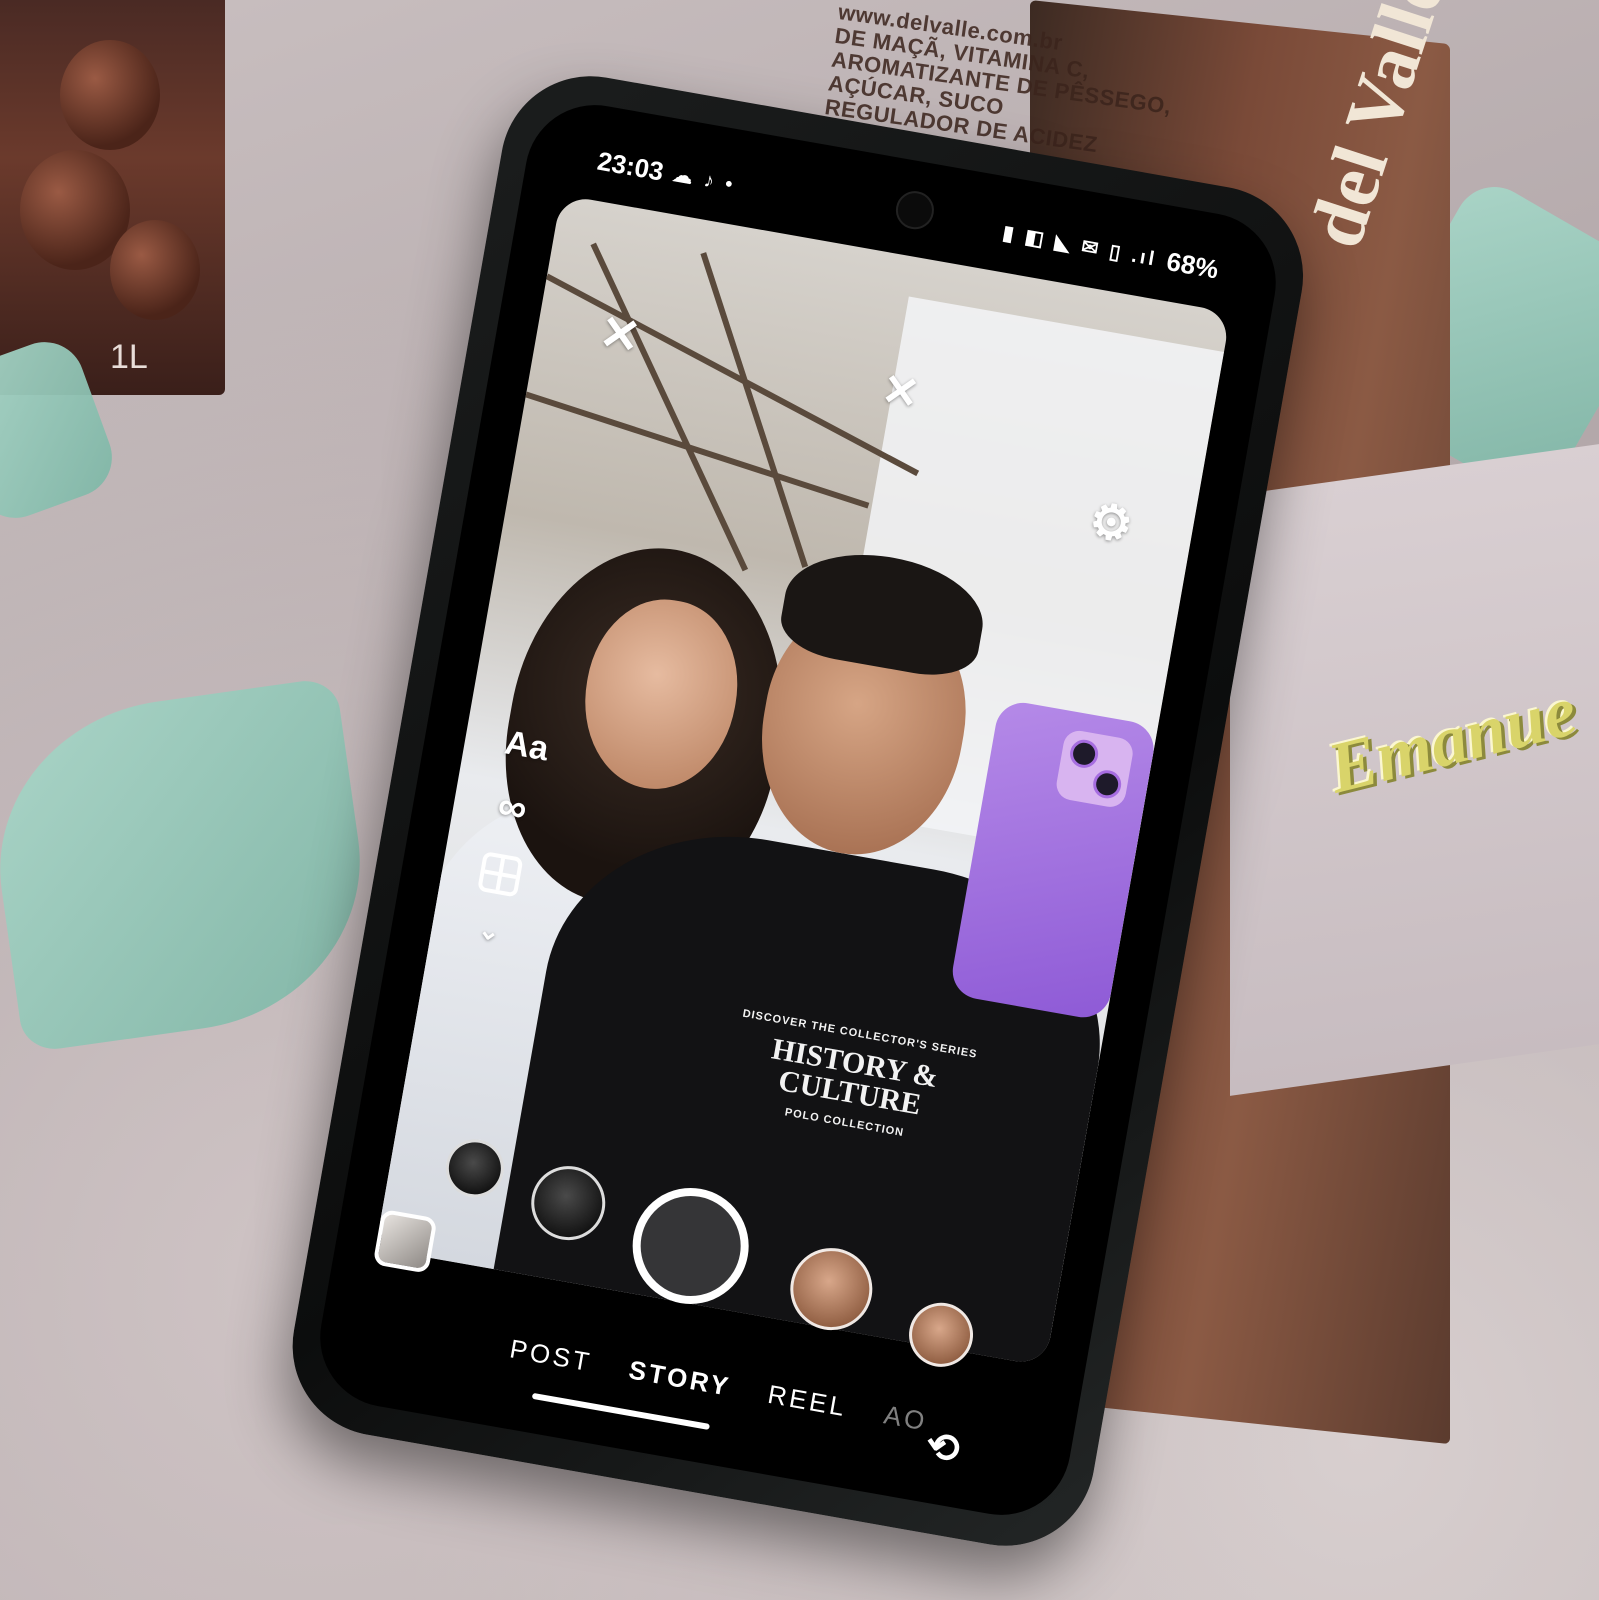 This screenshot has height=1600, width=1599. What do you see at coordinates (704, 180) in the screenshot?
I see `notification-icons: ☁ ♪ •` at bounding box center [704, 180].